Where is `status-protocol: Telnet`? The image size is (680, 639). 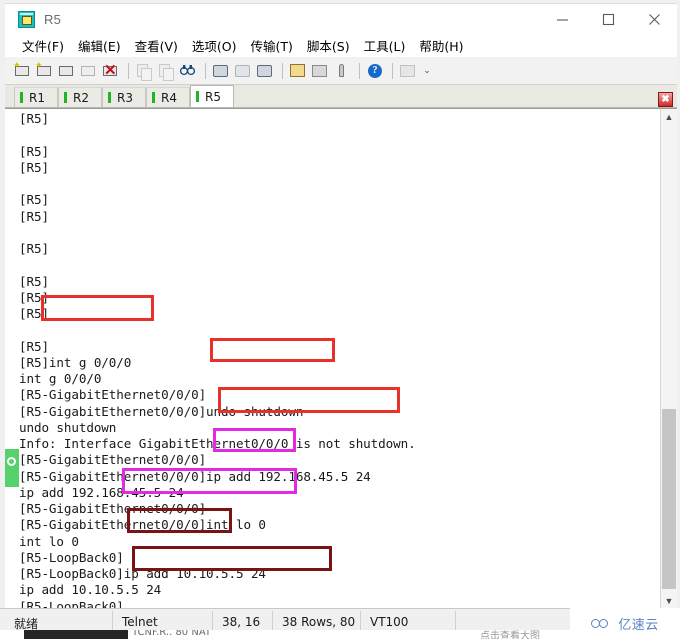 status-protocol: Telnet is located at coordinates (140, 622).